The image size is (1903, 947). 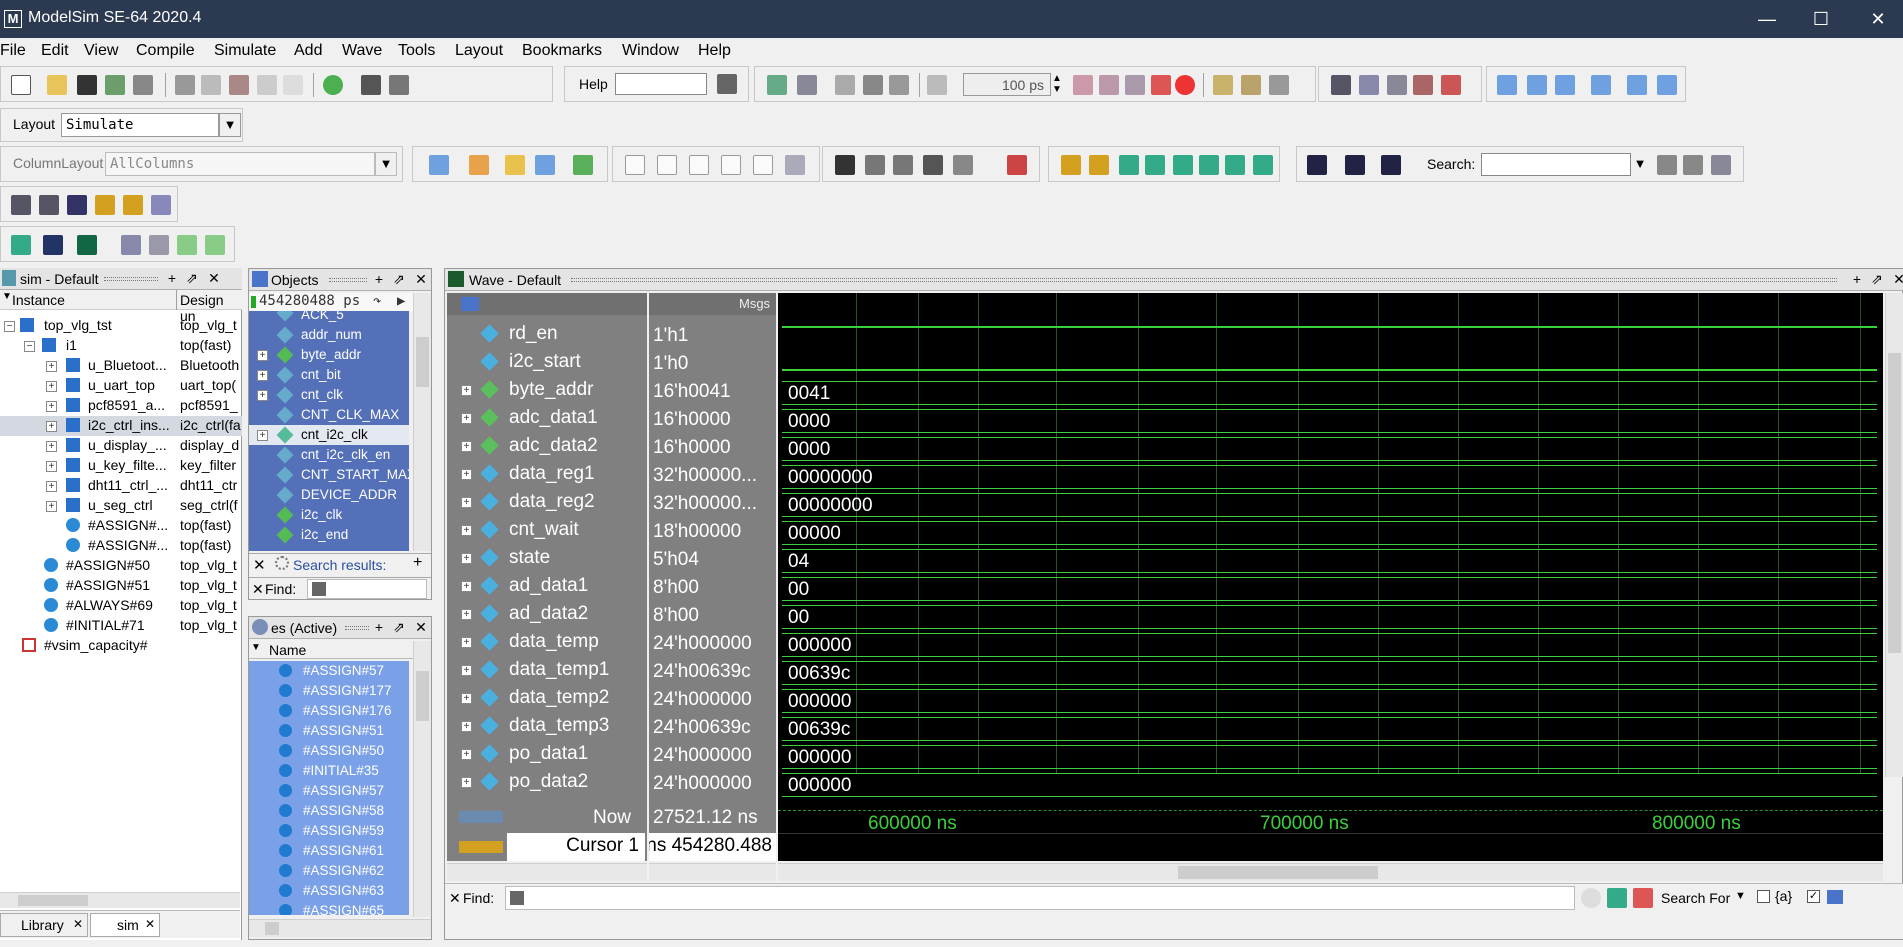 I want to click on add-search-icon: +, so click(x=417, y=563).